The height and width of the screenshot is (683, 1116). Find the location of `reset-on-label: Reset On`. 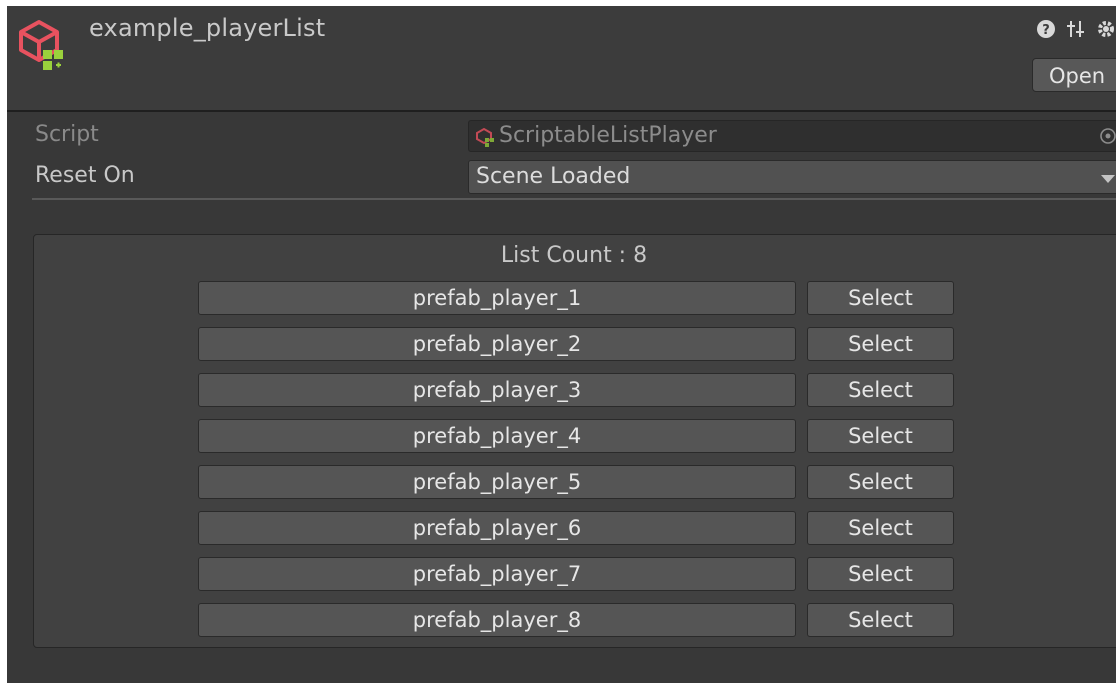

reset-on-label: Reset On is located at coordinates (85, 175).